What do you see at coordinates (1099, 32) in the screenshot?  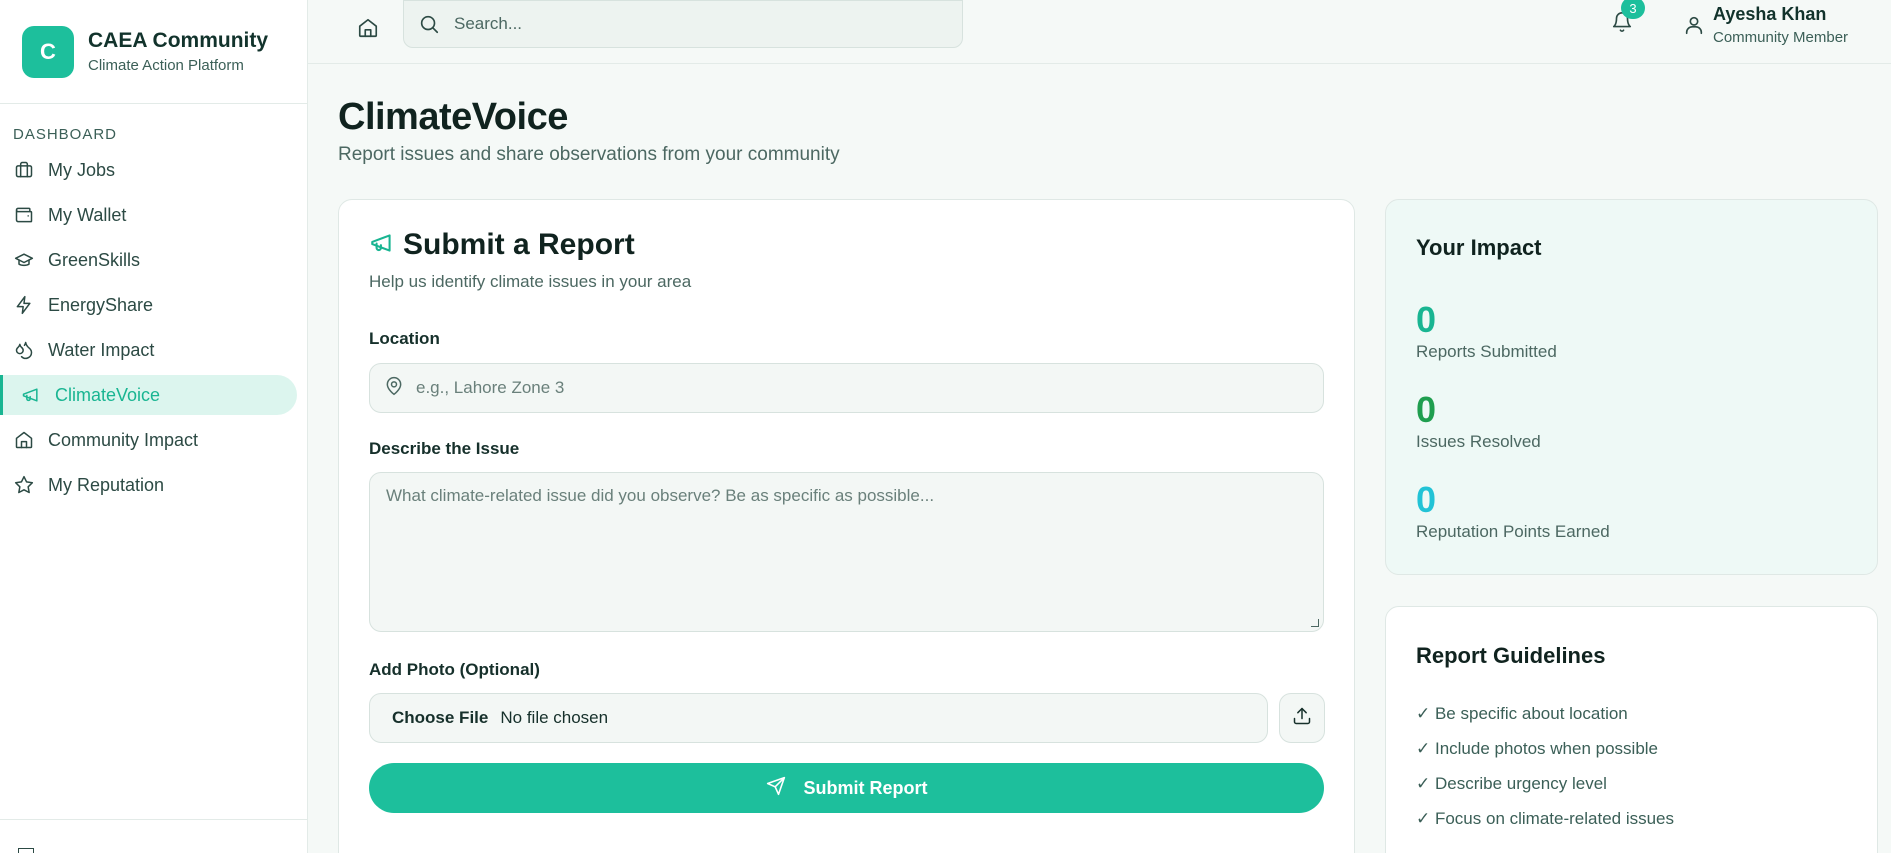 I see `topbar: 3 Ayesha Khan Community Member` at bounding box center [1099, 32].